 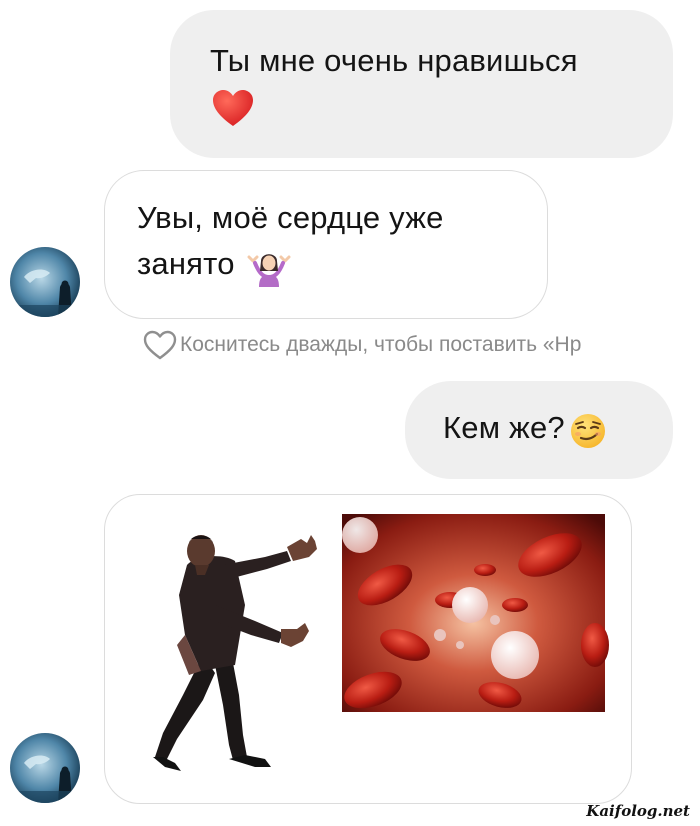 What do you see at coordinates (269, 270) in the screenshot?
I see `woman-shrugging-icon` at bounding box center [269, 270].